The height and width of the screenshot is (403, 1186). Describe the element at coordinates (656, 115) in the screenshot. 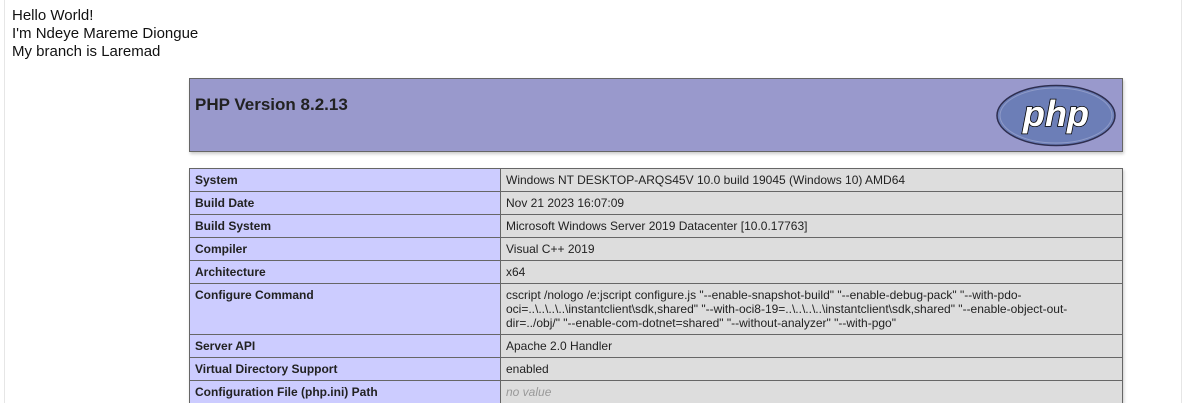

I see `php-version-header: PHP Version 8.2.13 php` at that location.